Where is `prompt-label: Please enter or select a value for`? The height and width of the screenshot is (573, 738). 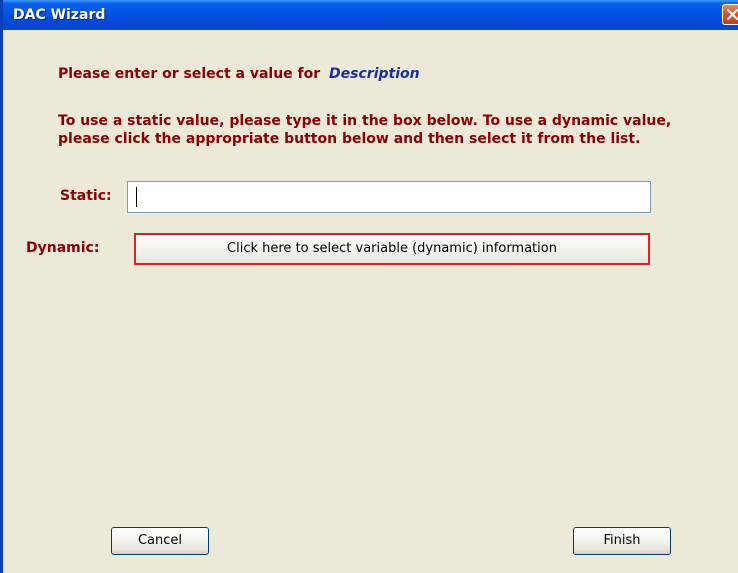 prompt-label: Please enter or select a value for is located at coordinates (189, 74).